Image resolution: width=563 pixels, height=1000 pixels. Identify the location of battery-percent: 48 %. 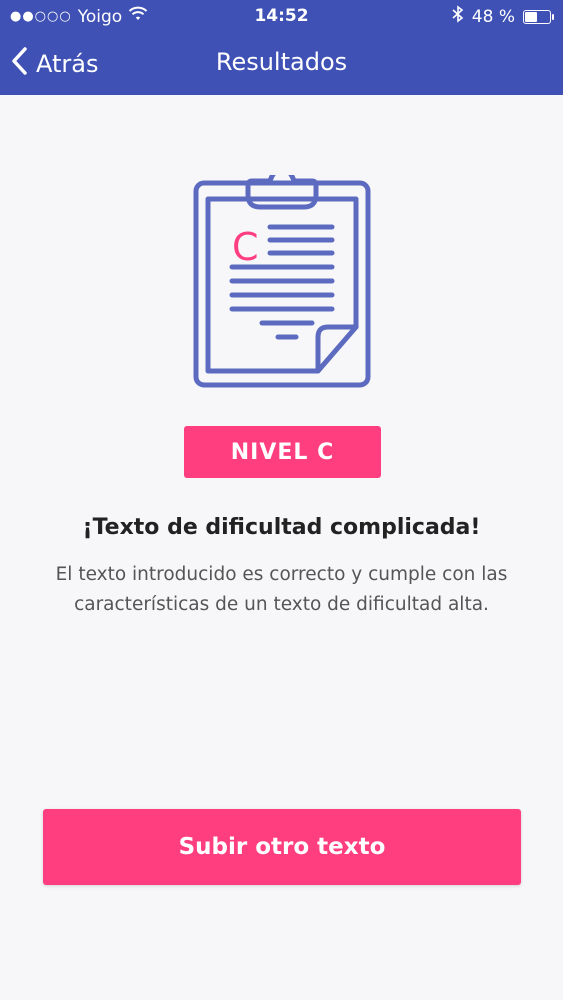
(493, 16).